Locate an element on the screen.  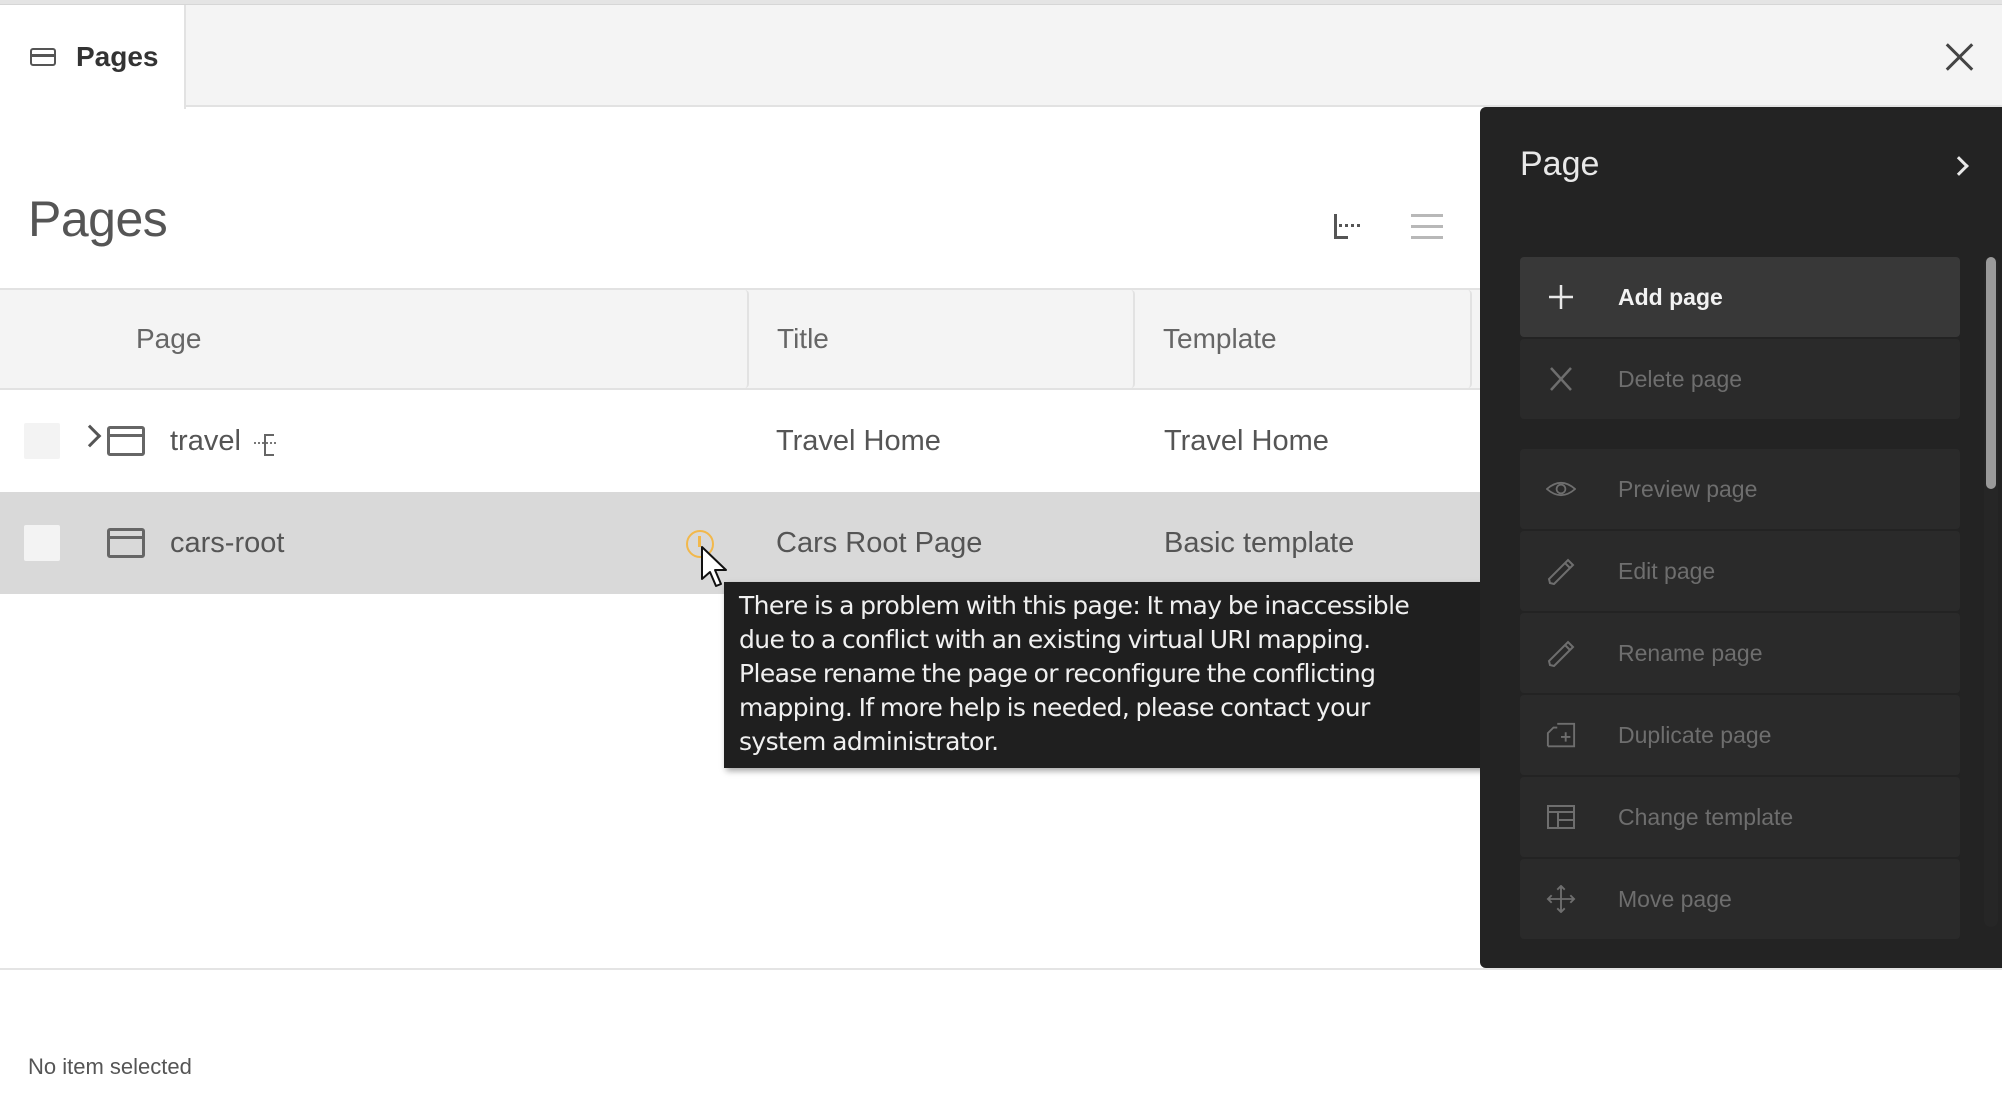
action-label: Preview page is located at coordinates (1688, 488).